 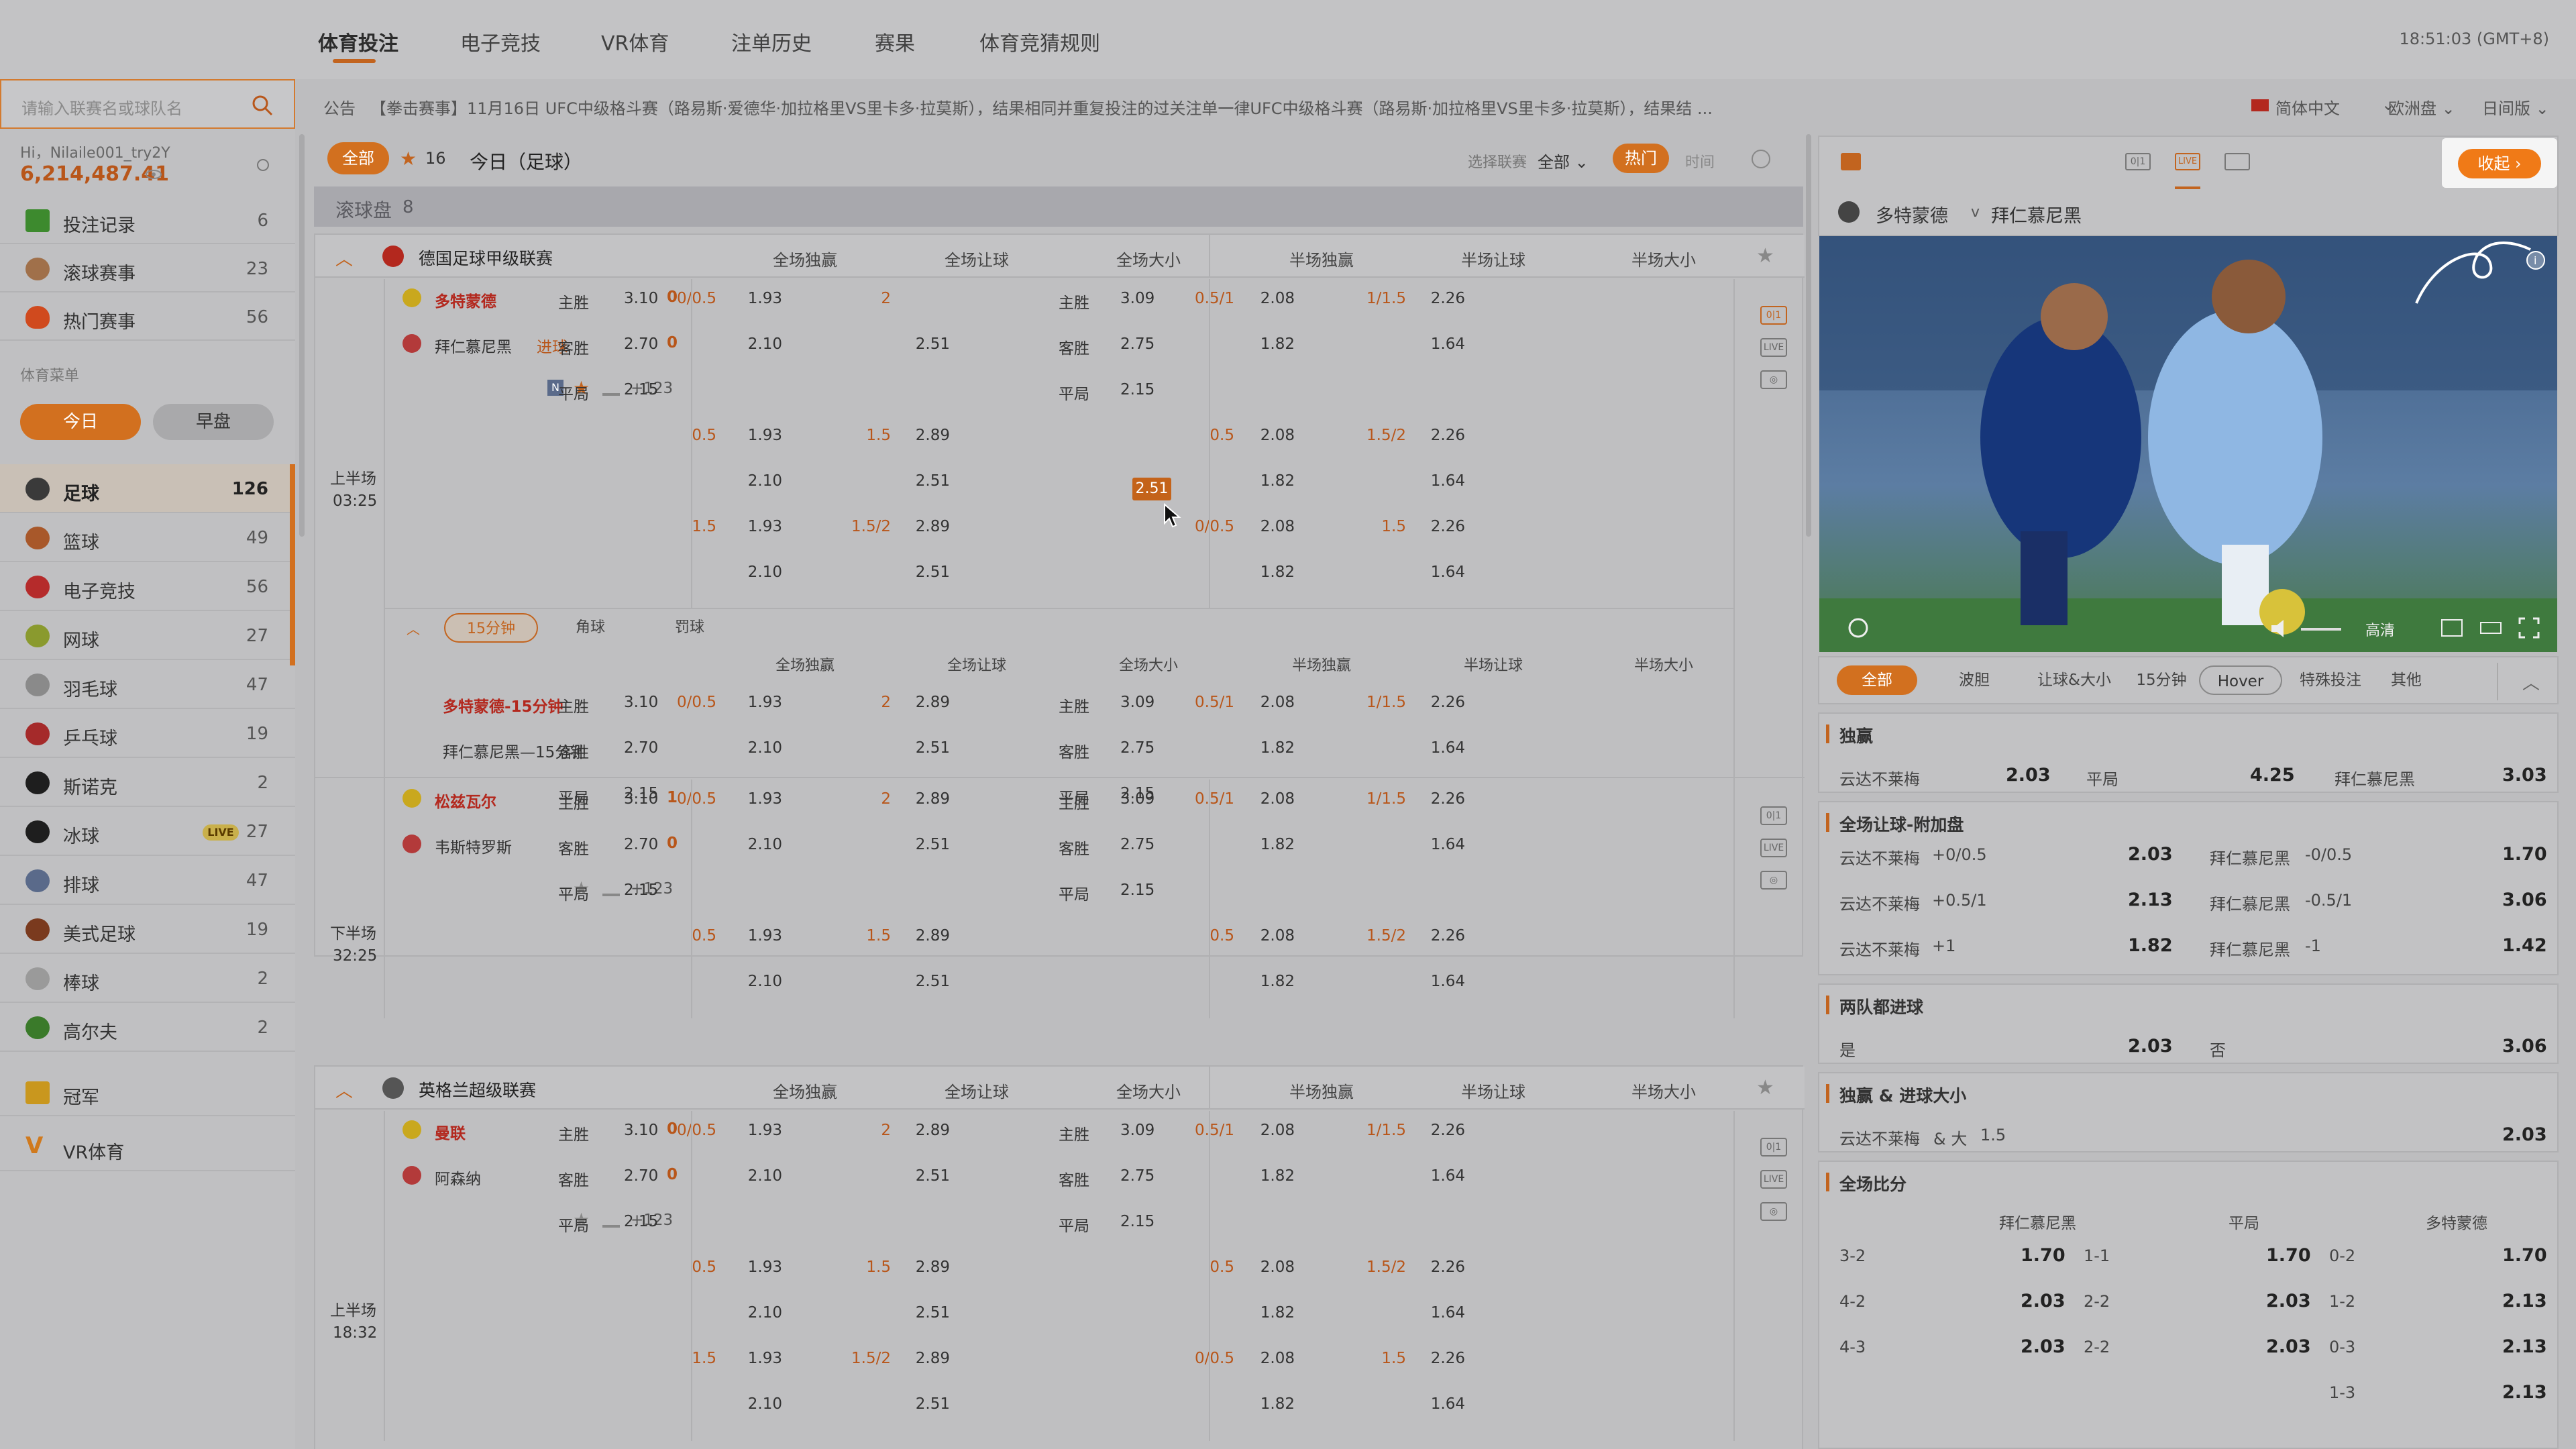 What do you see at coordinates (153, 174) in the screenshot?
I see `eye-icon` at bounding box center [153, 174].